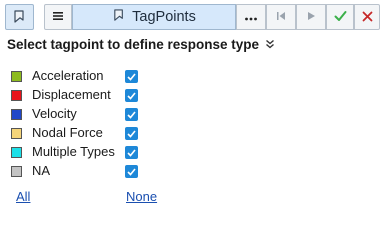 This screenshot has height=240, width=385. What do you see at coordinates (74, 171) in the screenshot?
I see `list-item-na: NA` at bounding box center [74, 171].